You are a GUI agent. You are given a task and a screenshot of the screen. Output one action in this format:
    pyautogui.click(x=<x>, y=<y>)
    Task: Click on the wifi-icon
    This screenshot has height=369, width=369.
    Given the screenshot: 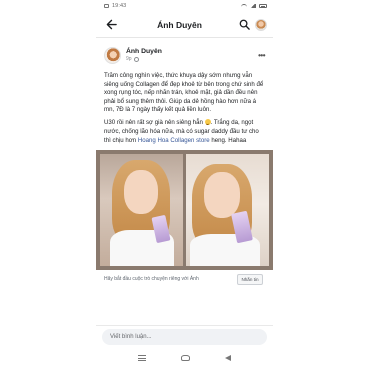 What is the action you would take?
    pyautogui.click(x=244, y=6)
    